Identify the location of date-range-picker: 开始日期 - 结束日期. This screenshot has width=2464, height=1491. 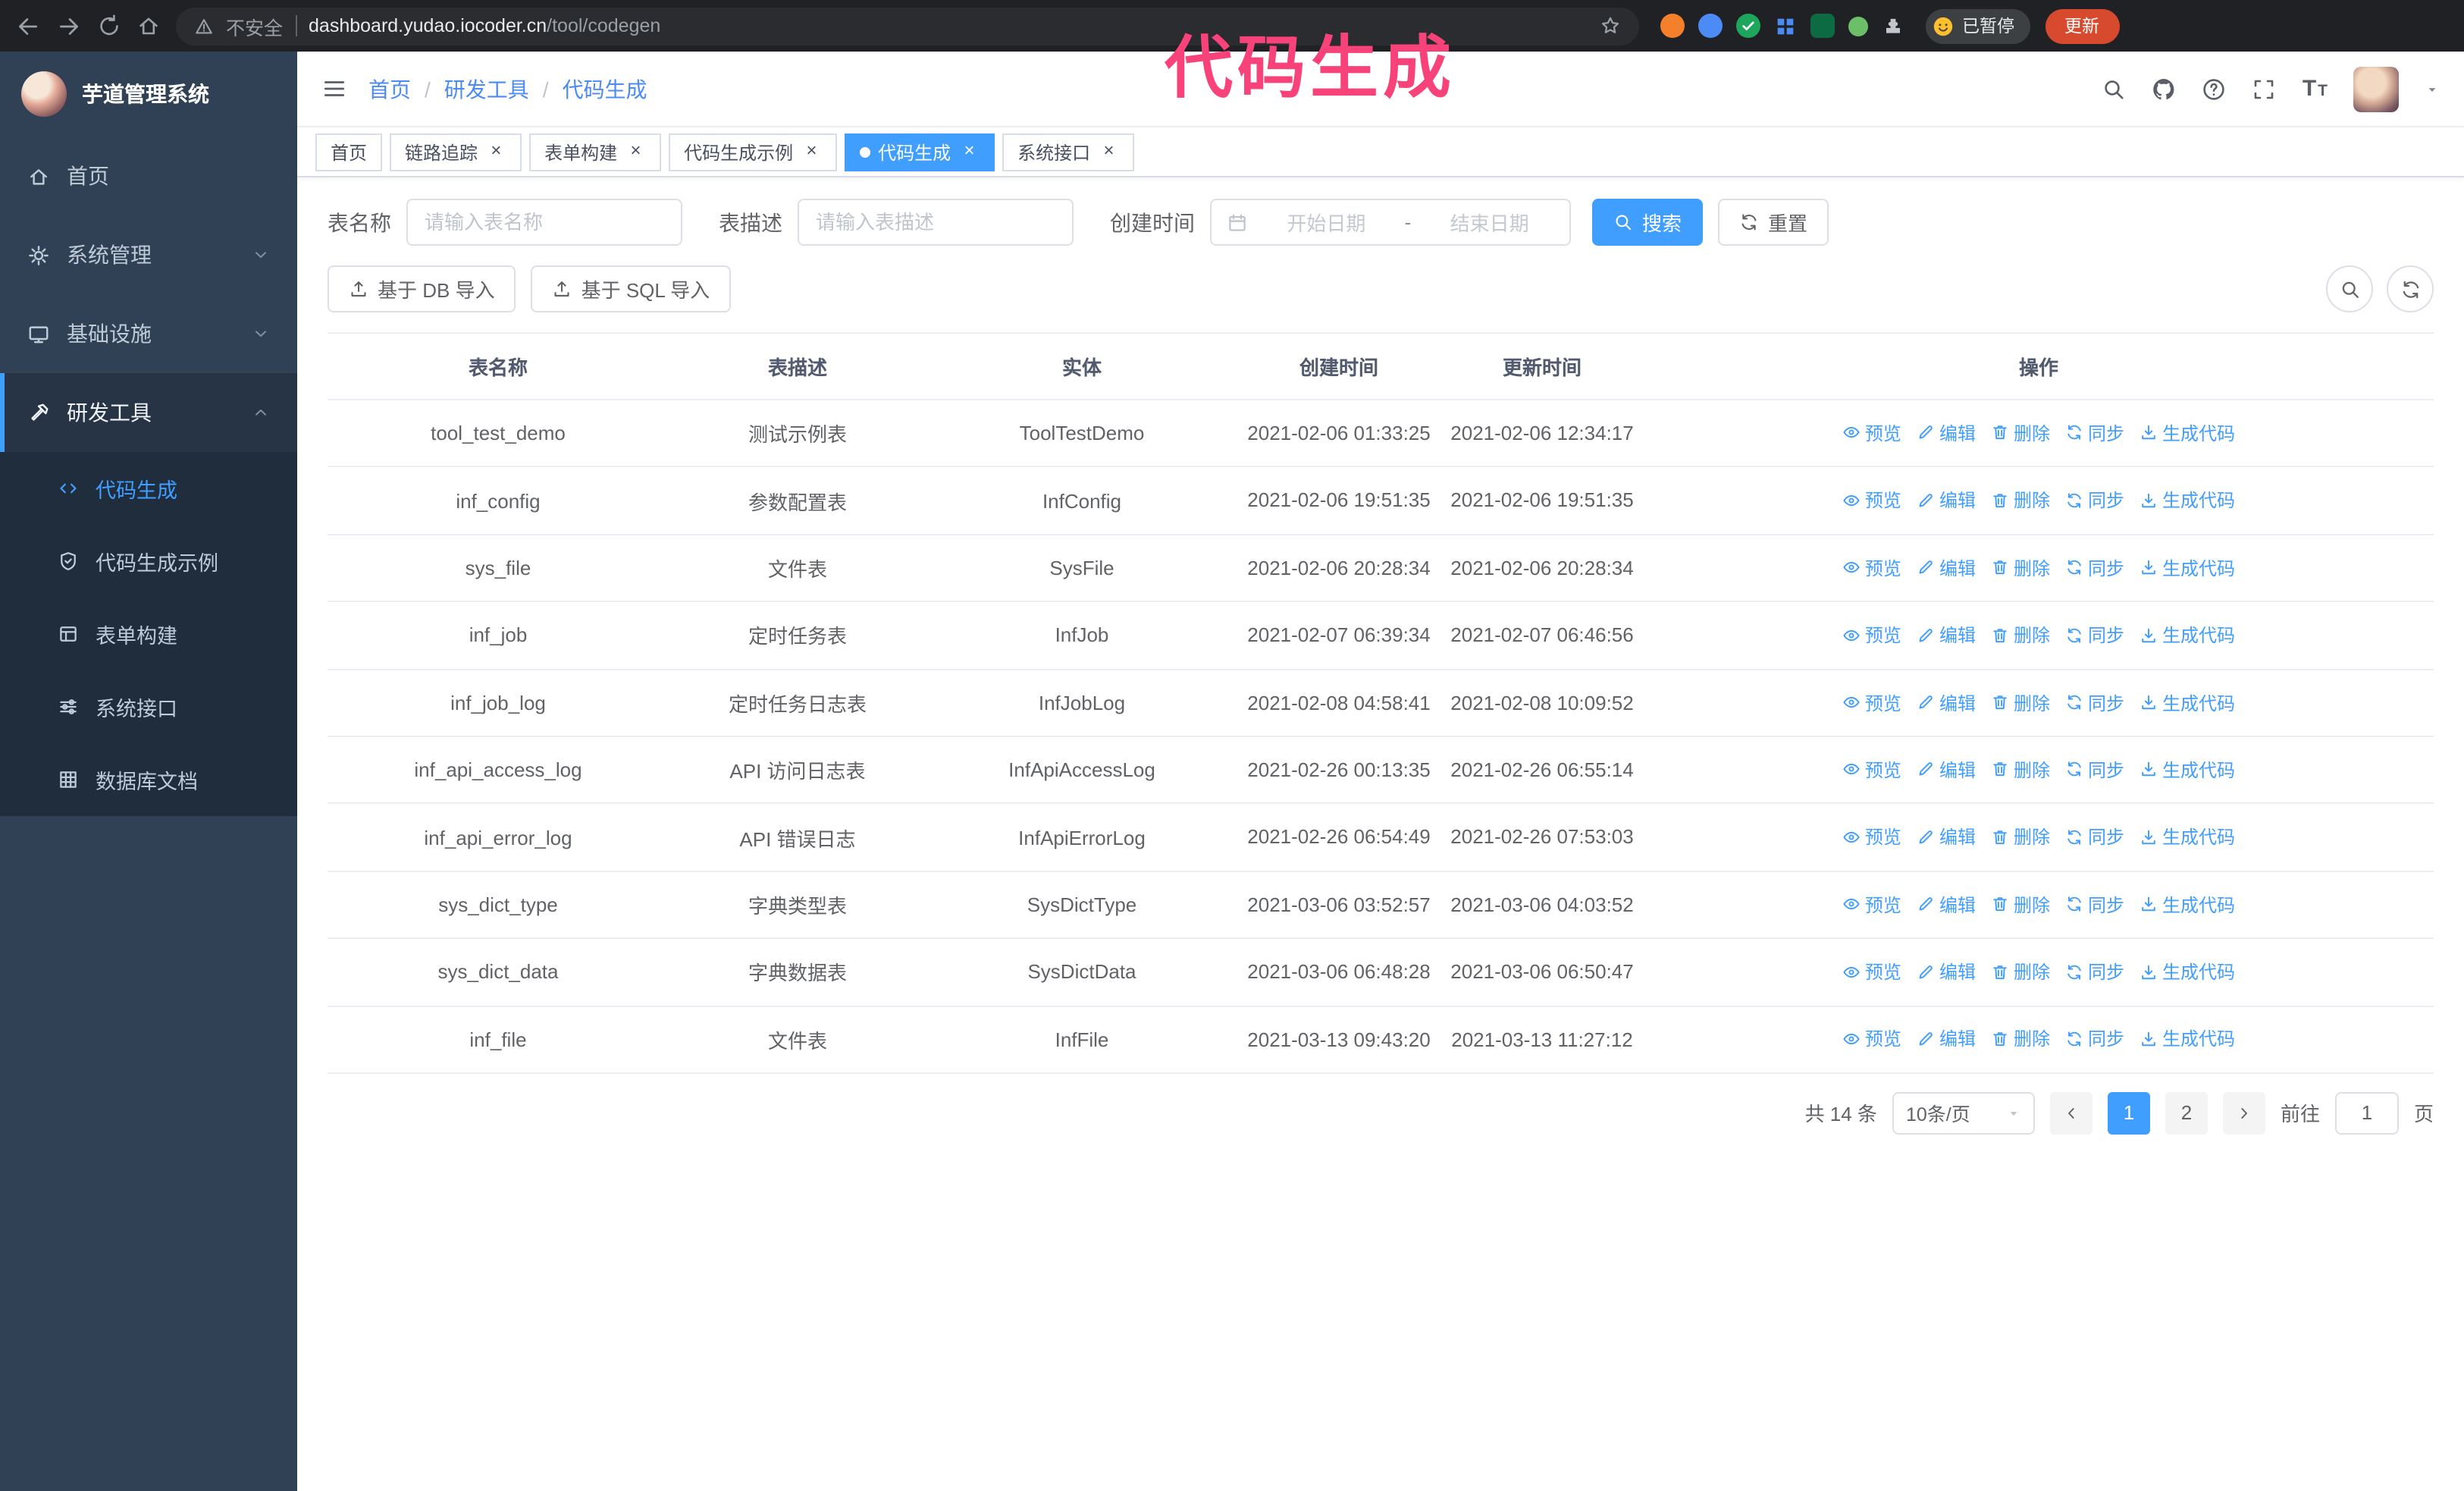
(1390, 222).